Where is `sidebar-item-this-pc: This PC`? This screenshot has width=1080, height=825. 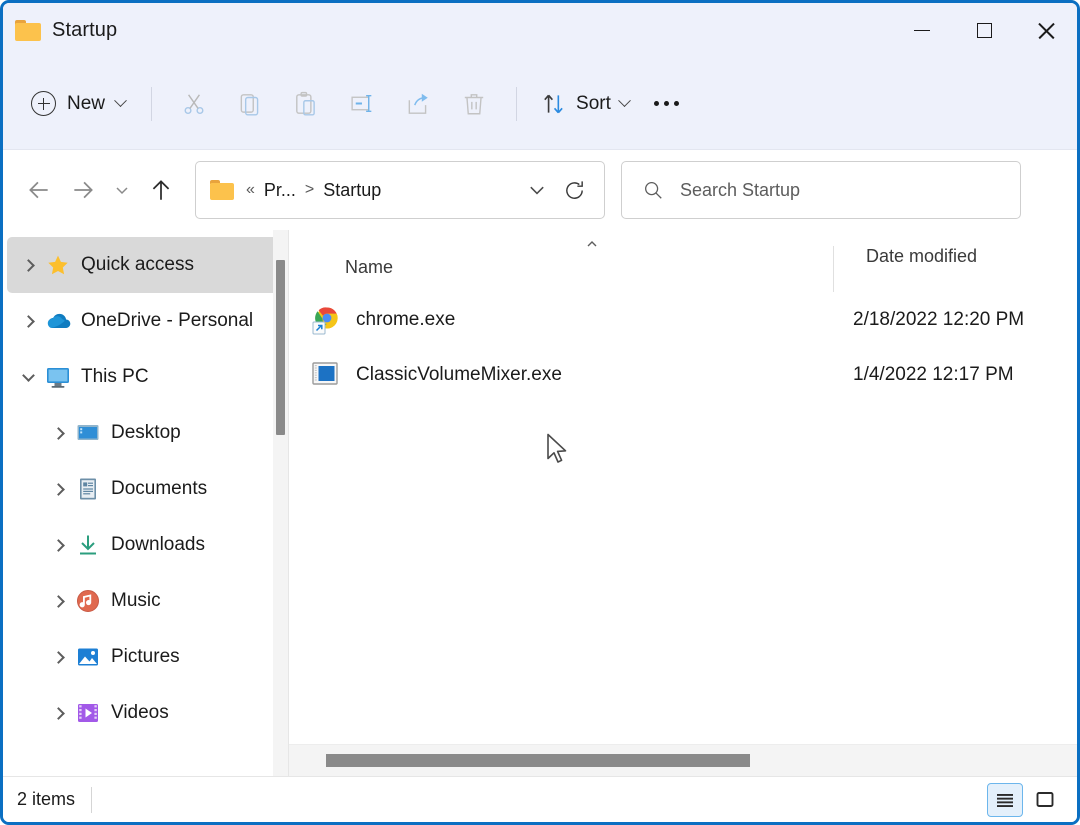 sidebar-item-this-pc: This PC is located at coordinates (145, 377).